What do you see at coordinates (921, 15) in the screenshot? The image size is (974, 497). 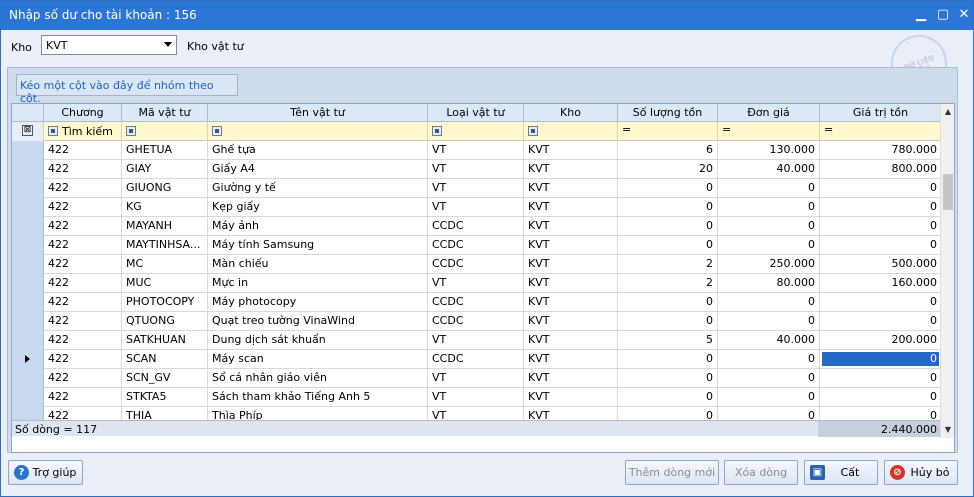 I see `minimize-icon: ▁` at bounding box center [921, 15].